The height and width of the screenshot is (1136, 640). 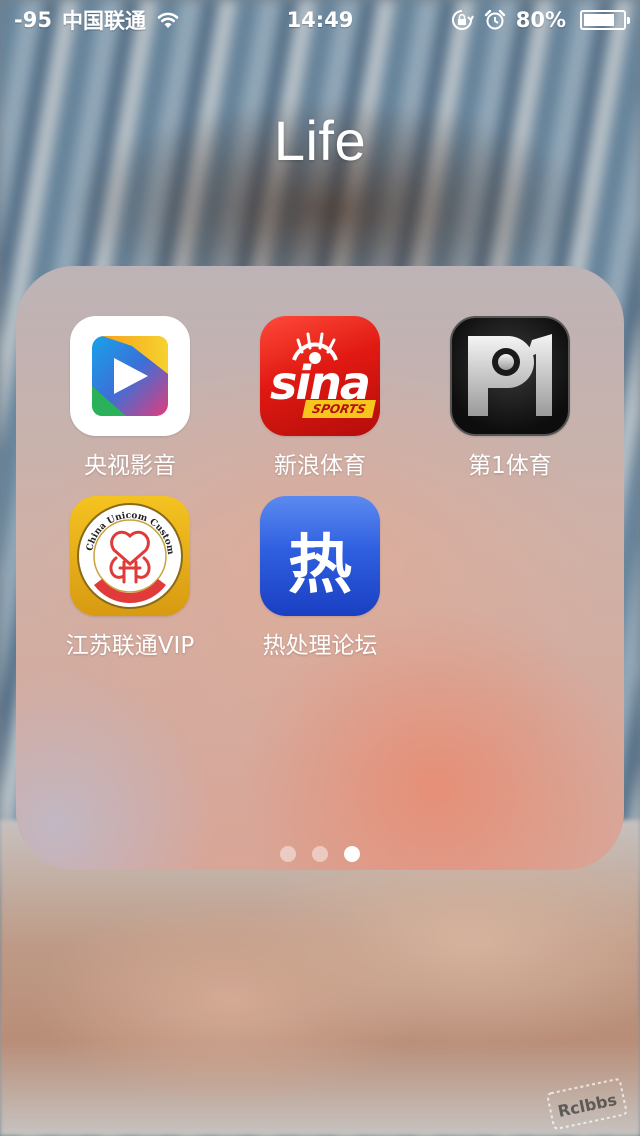 What do you see at coordinates (130, 646) in the screenshot?
I see `app-label: 江苏联通VIP` at bounding box center [130, 646].